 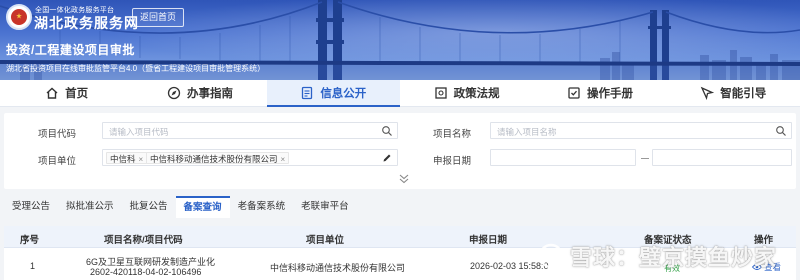 I want to click on date-range-separator, so click(x=645, y=158).